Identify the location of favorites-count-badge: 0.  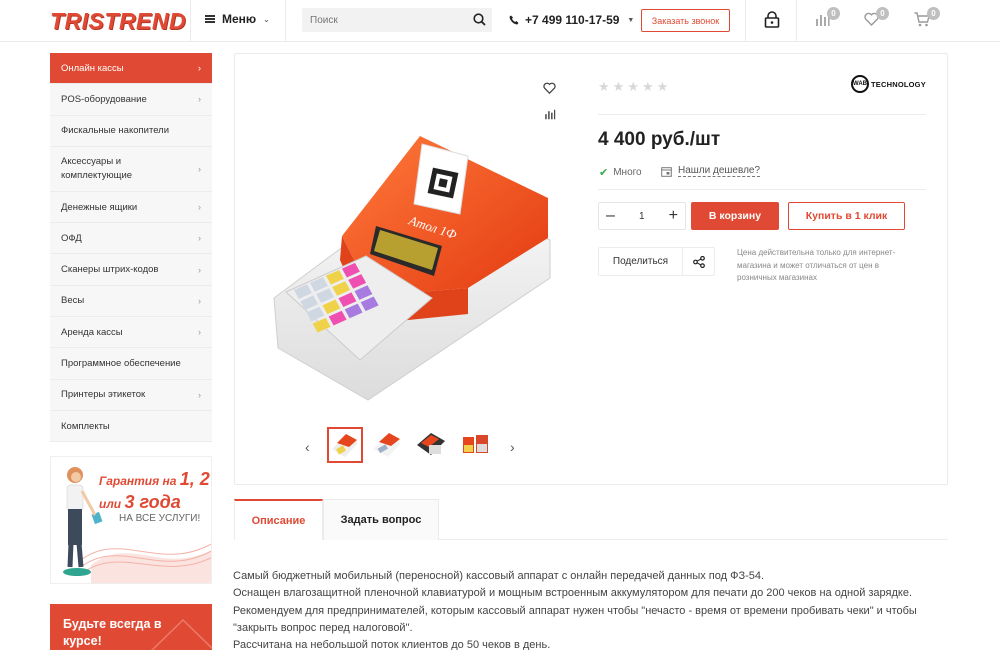
(882, 13).